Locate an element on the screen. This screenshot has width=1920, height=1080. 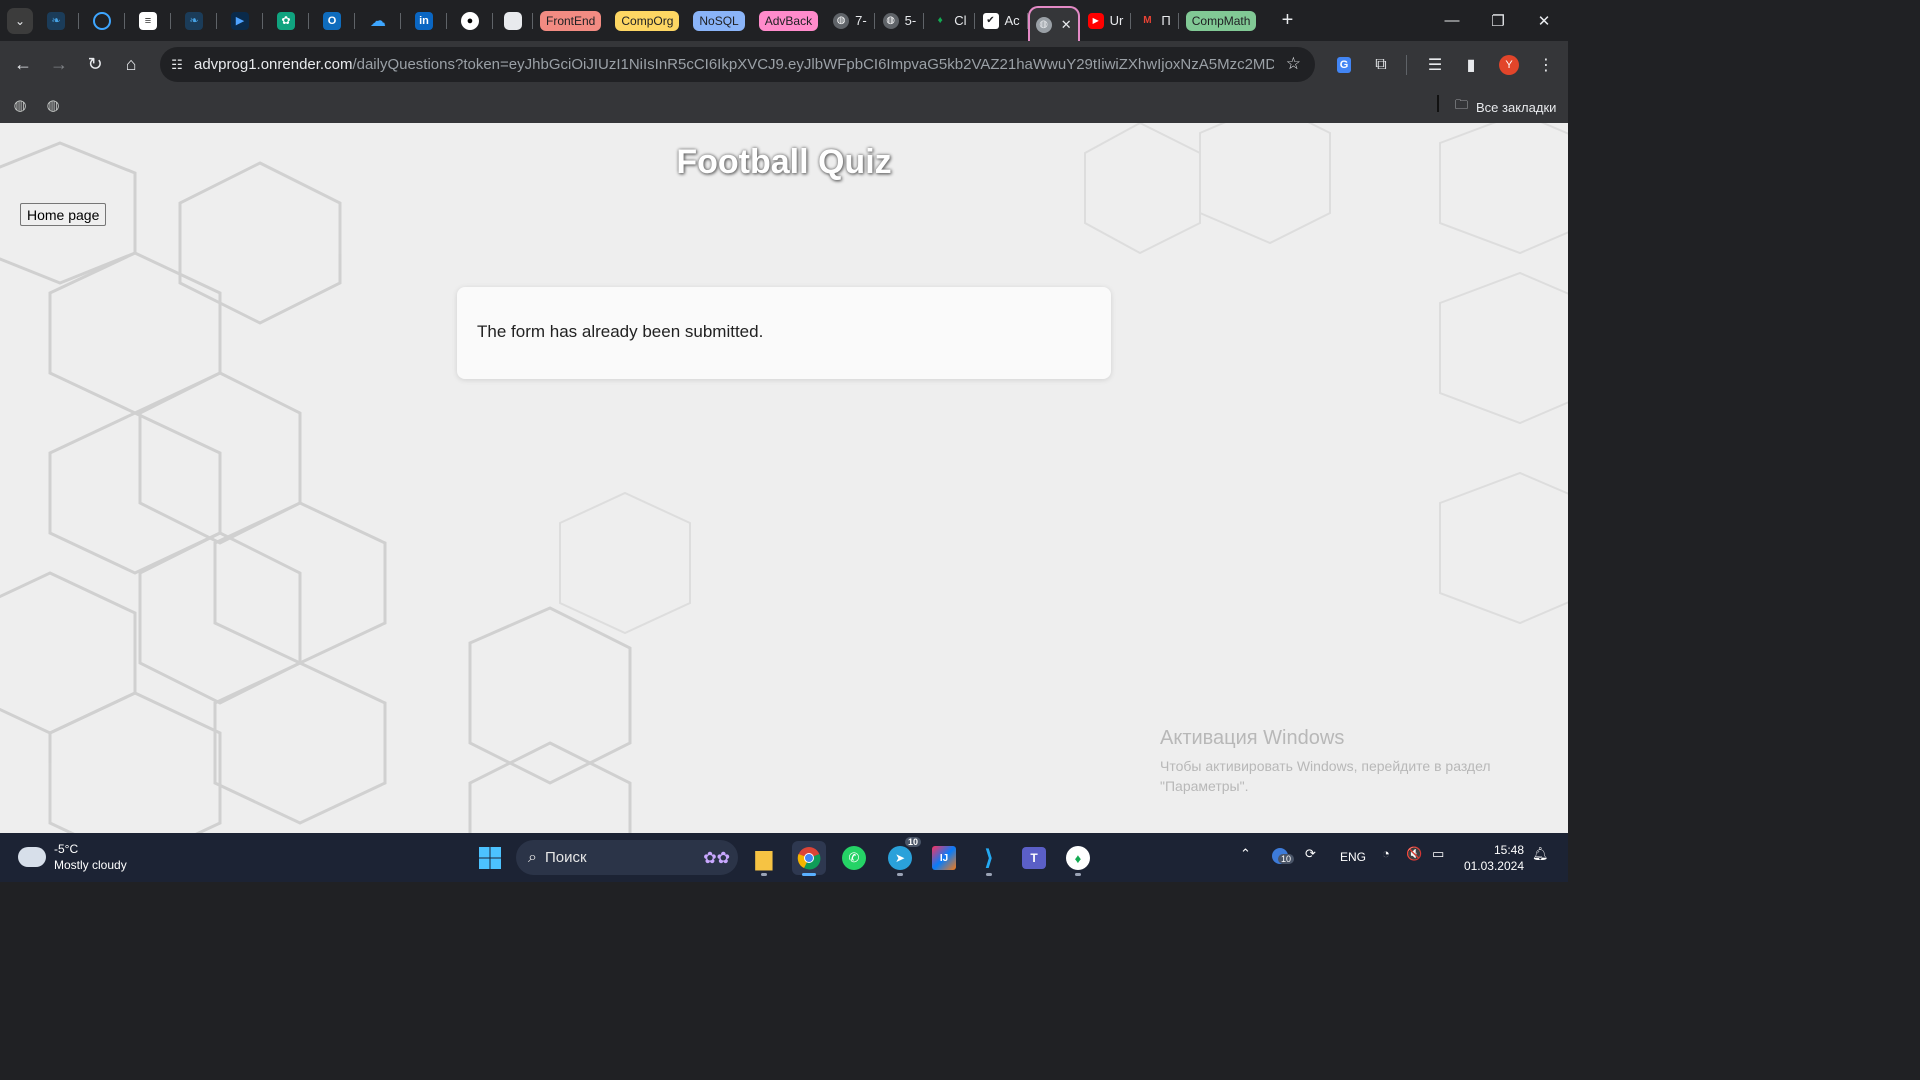
close-tab-icon: ✕ is located at coordinates (1066, 25).